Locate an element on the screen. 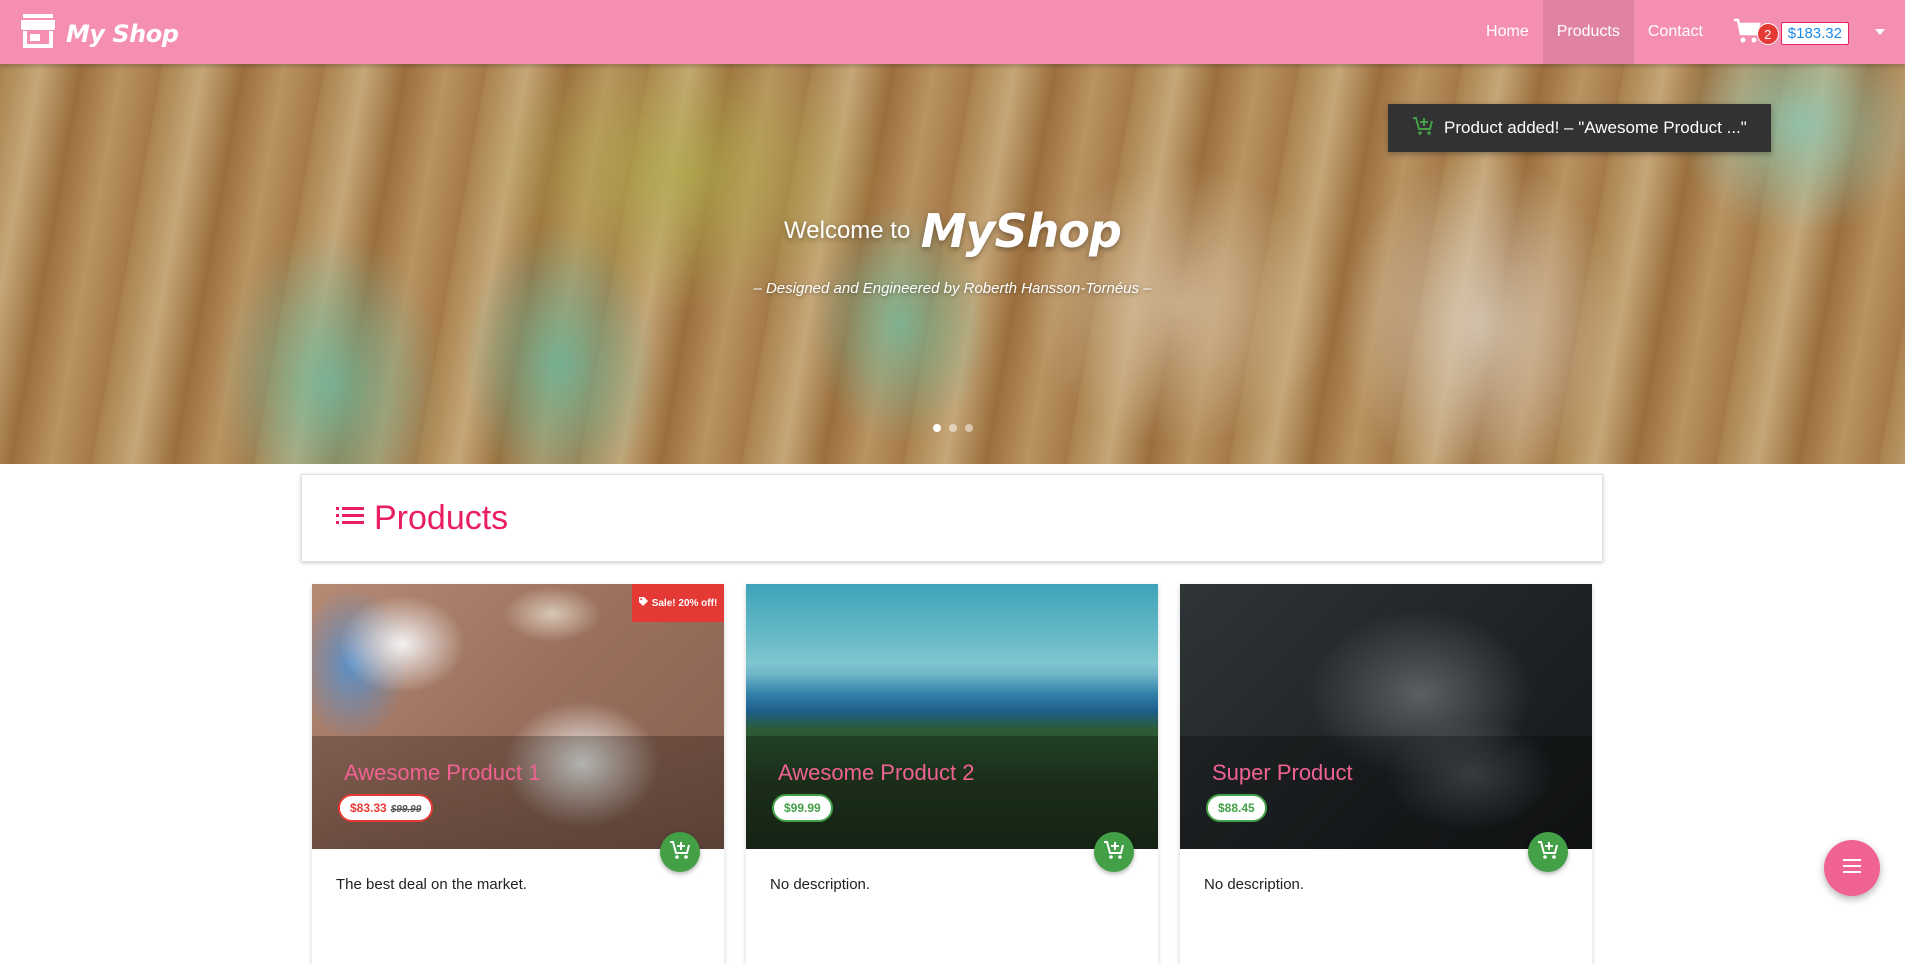 The height and width of the screenshot is (964, 1905). price: $99.99 is located at coordinates (802, 808).